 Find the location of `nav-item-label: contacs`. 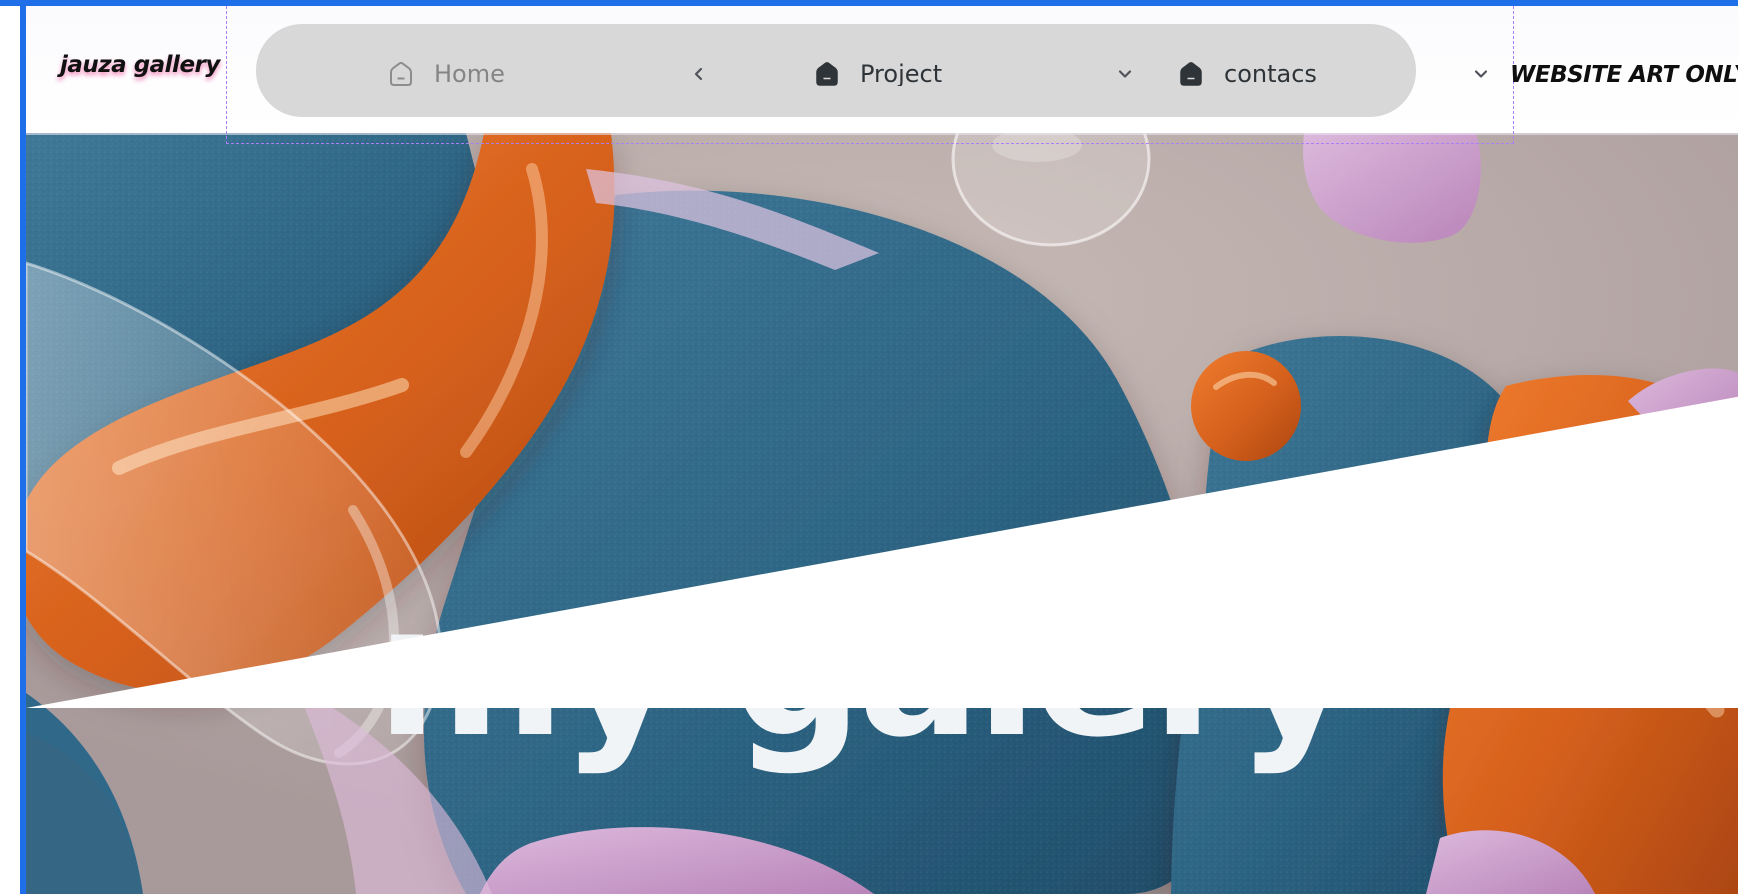

nav-item-label: contacs is located at coordinates (1270, 74).